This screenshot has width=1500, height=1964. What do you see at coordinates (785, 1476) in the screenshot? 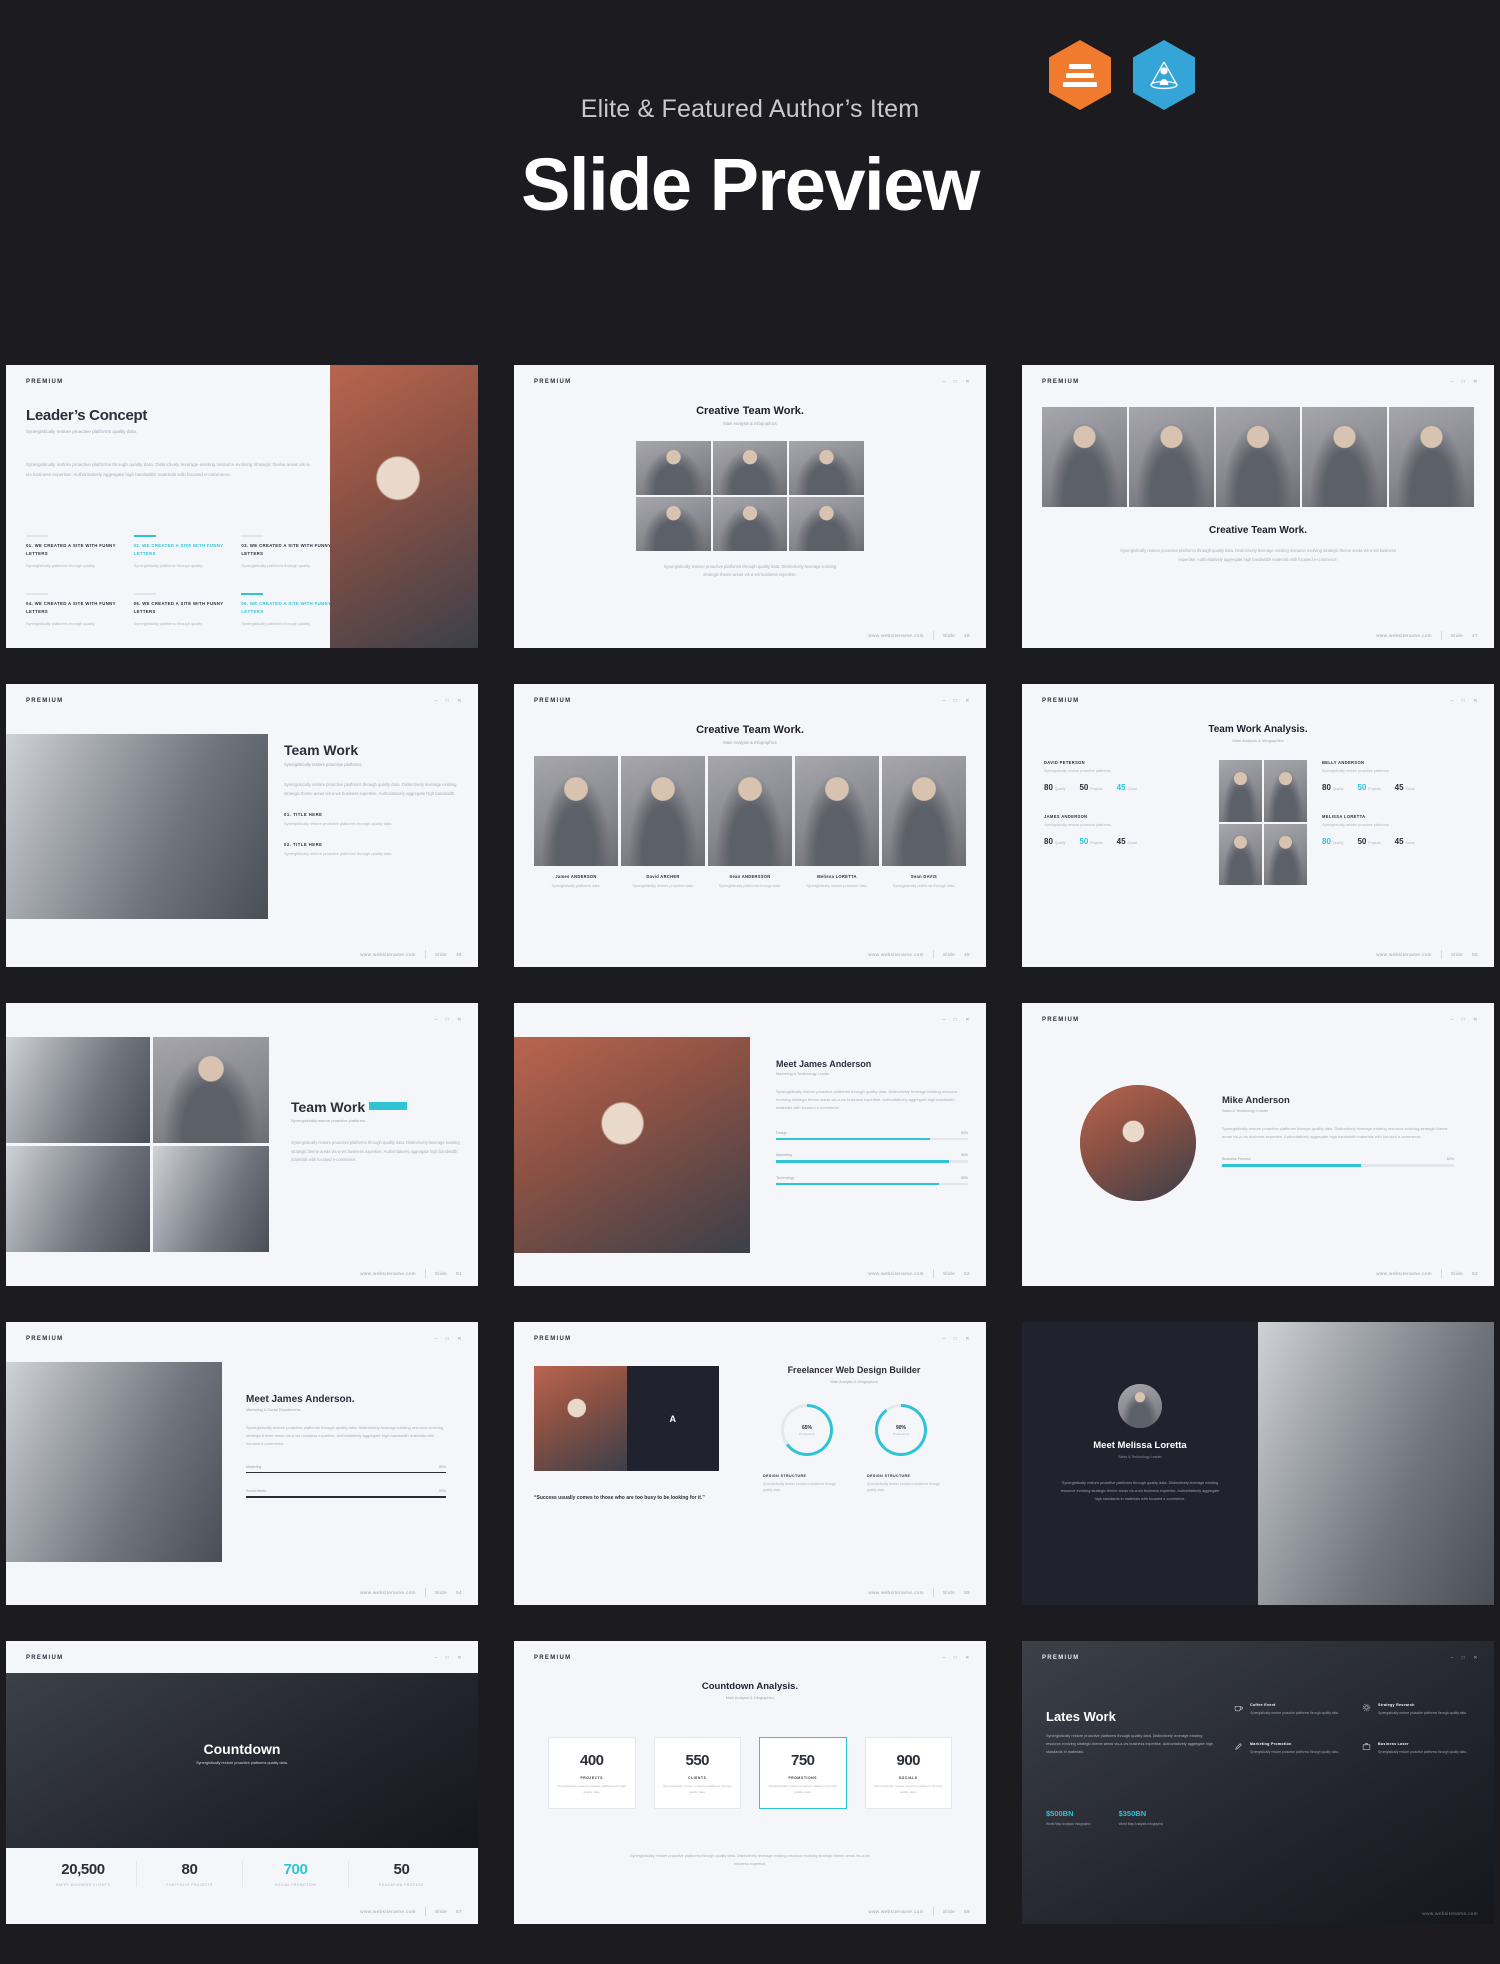
I see `caption-title: DESIGN STRUCTURE` at bounding box center [785, 1476].